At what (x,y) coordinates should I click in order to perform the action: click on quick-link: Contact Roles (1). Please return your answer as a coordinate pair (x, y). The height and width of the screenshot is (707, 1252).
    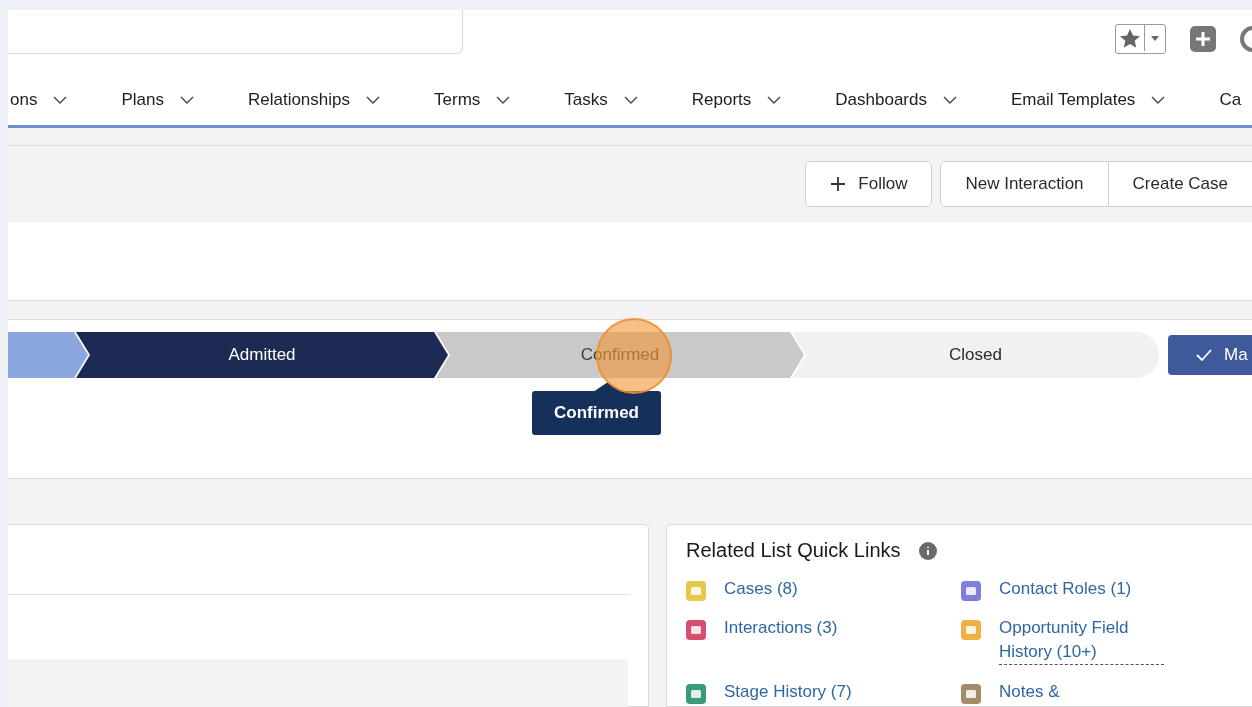
    Looking at the image, I should click on (1065, 589).